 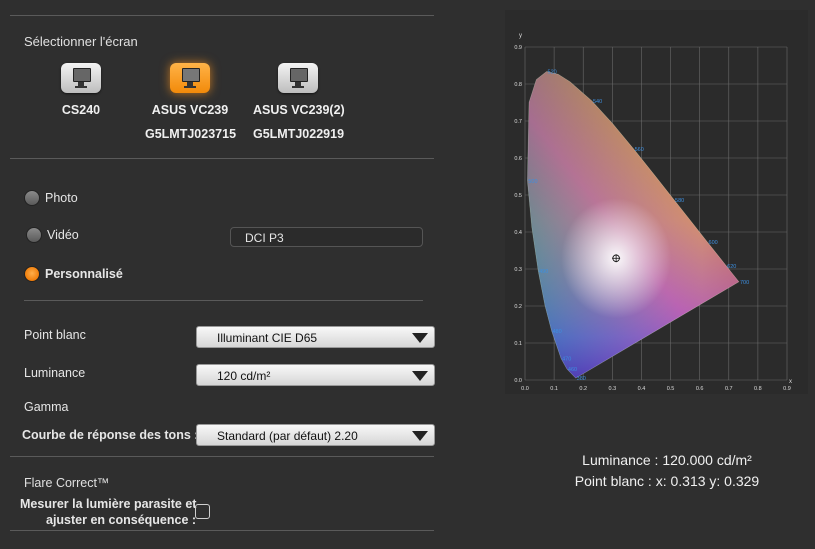 What do you see at coordinates (267, 338) in the screenshot?
I see `white-point-value: Illuminant CIE D65` at bounding box center [267, 338].